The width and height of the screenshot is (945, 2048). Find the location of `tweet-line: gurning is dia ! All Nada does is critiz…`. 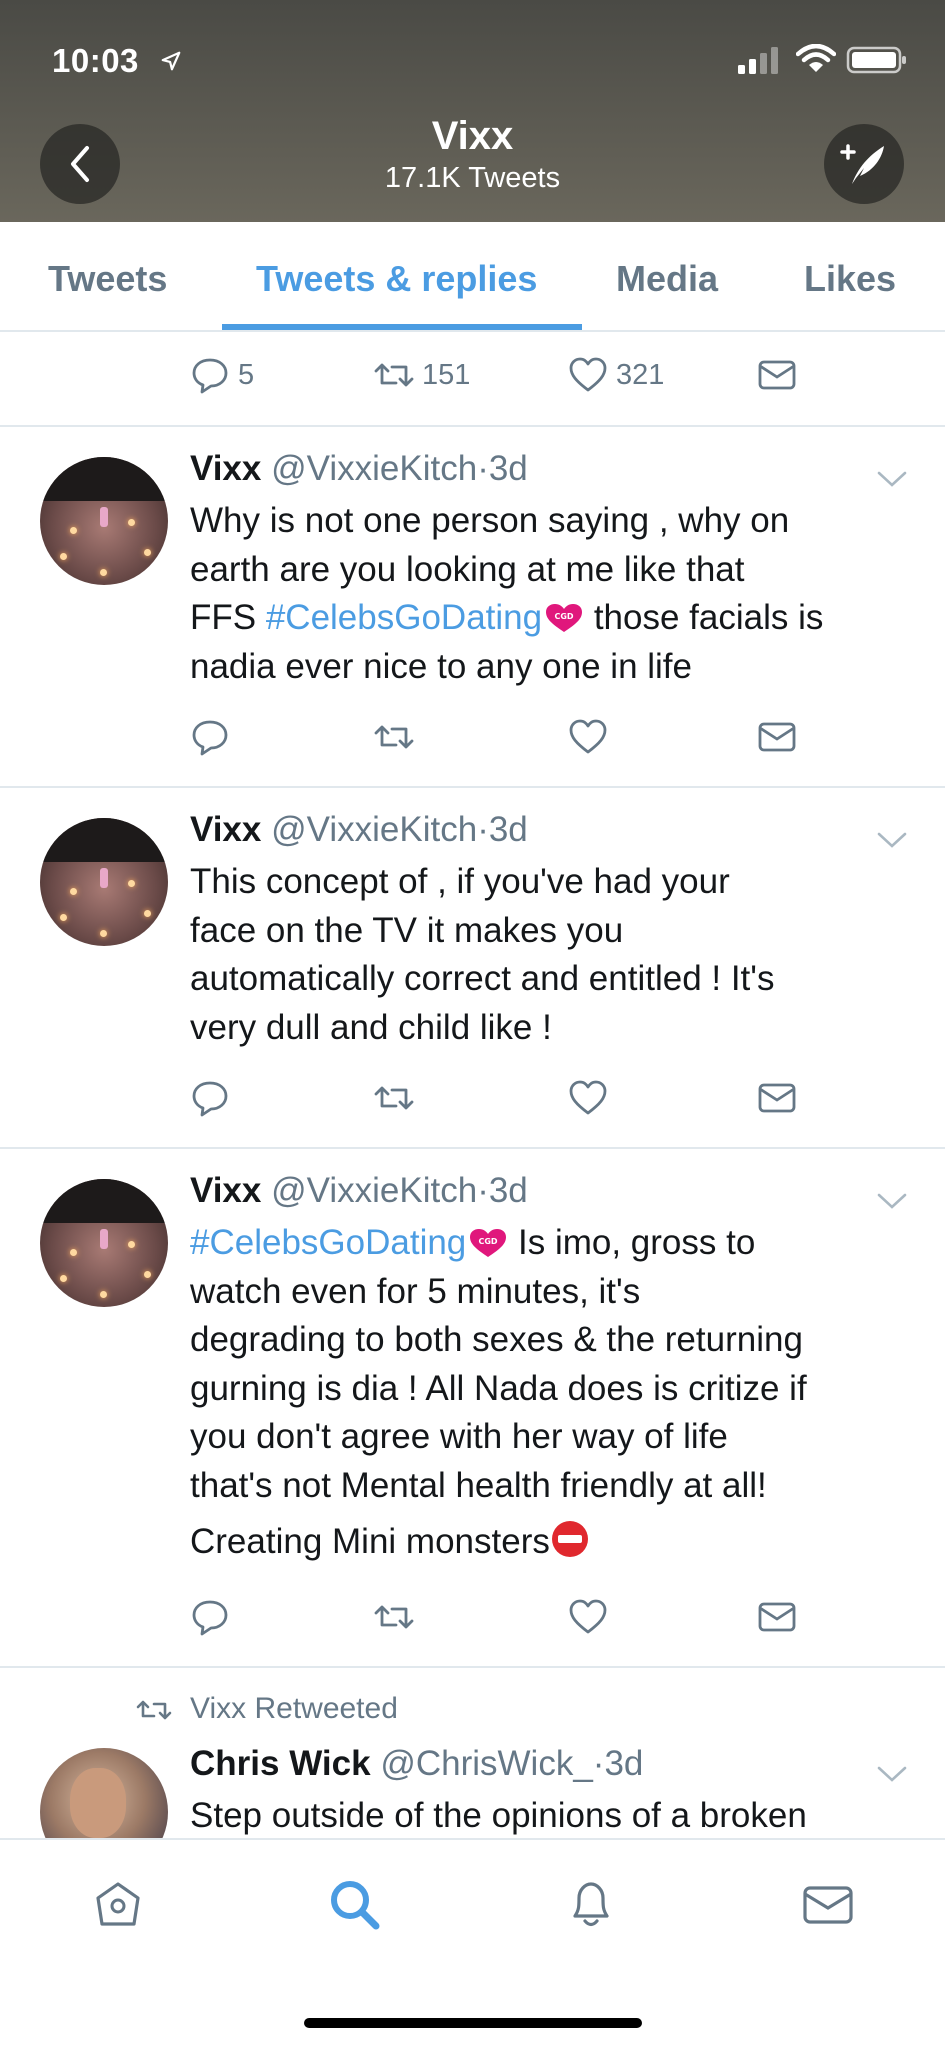

tweet-line: gurning is dia ! All Nada does is critiz… is located at coordinates (498, 1388).